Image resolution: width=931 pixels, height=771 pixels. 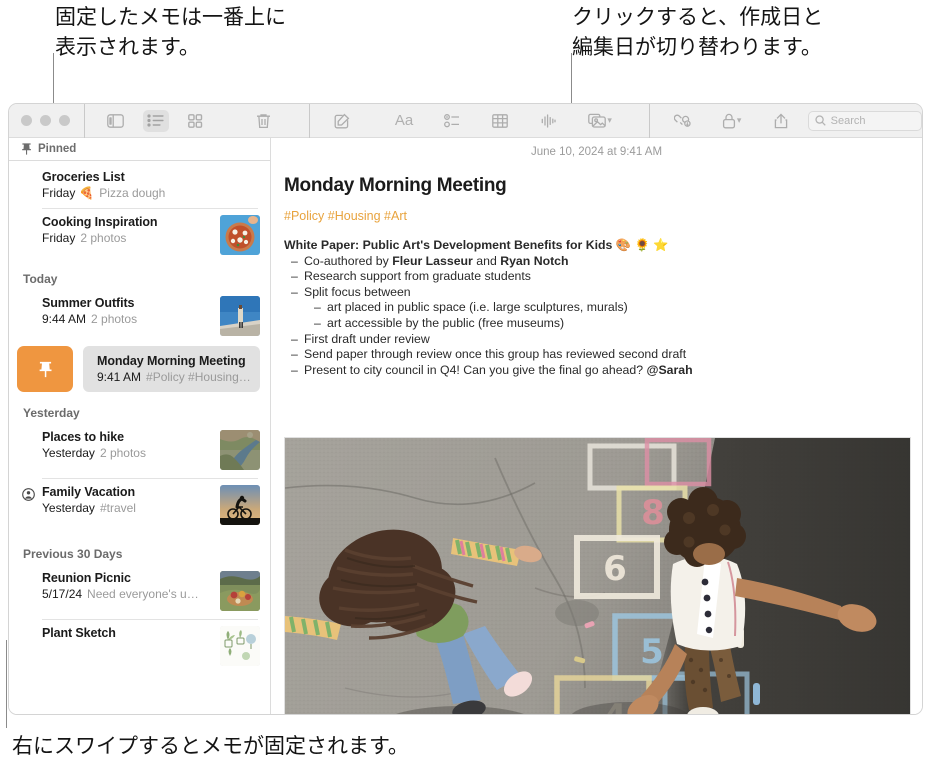 What do you see at coordinates (79, 633) in the screenshot?
I see `note-title: Plant Sketch` at bounding box center [79, 633].